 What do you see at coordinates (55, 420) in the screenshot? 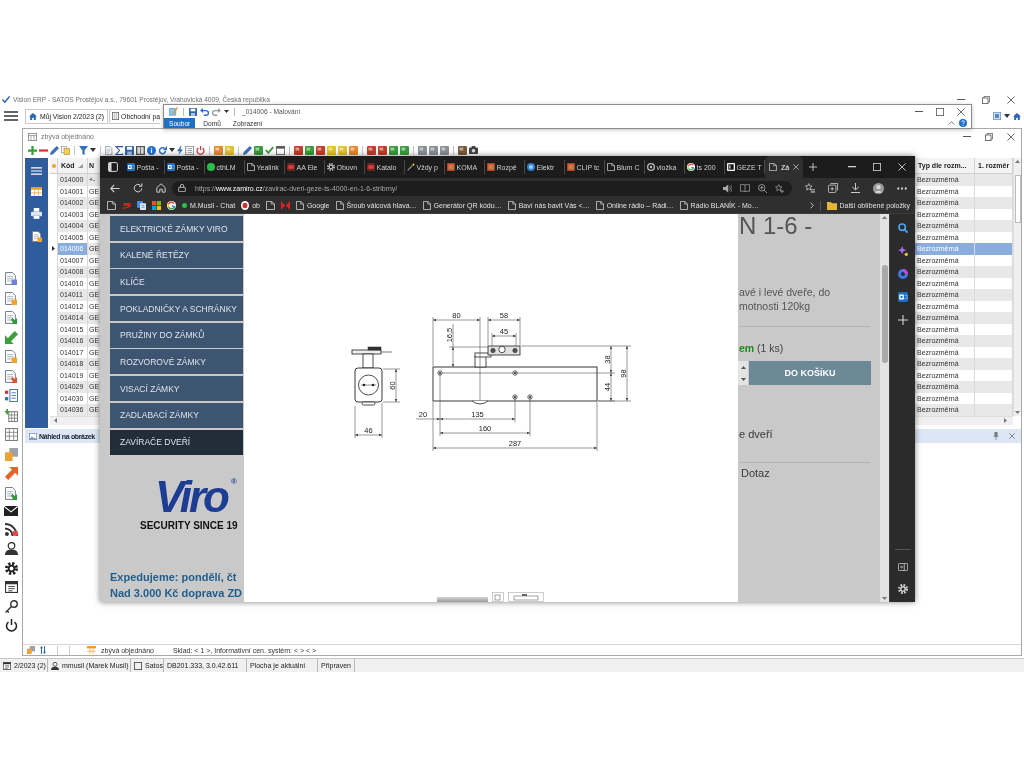
I see `scroll-left-icon` at bounding box center [55, 420].